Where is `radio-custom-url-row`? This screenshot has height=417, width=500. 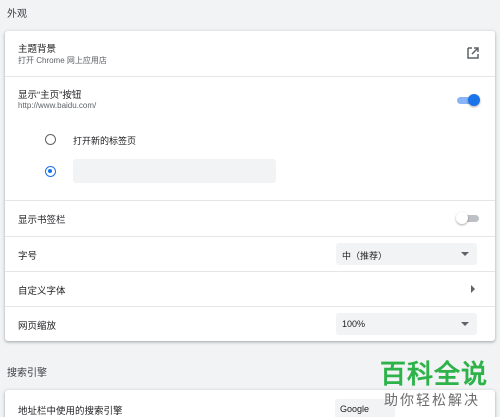 radio-custom-url-row is located at coordinates (250, 172).